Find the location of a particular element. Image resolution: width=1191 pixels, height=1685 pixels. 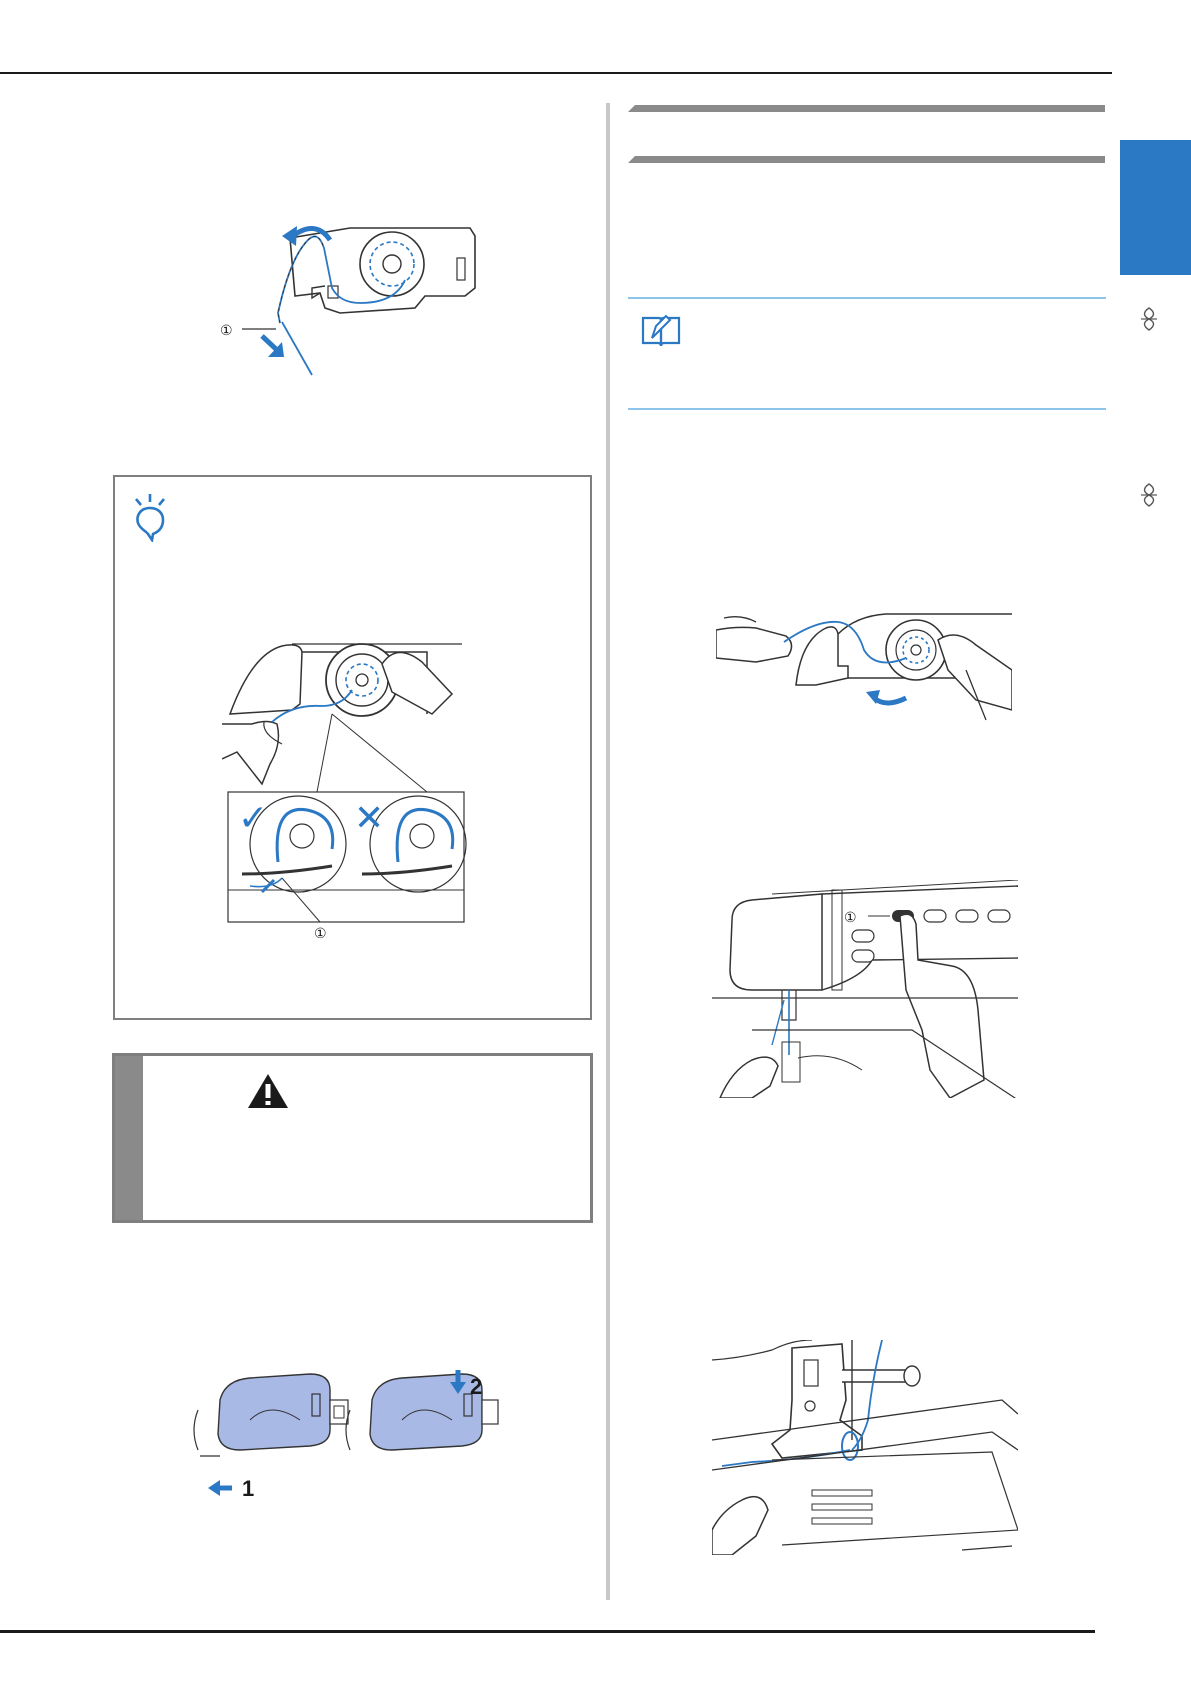

bobbin-thread-pull-figure is located at coordinates (864, 667).